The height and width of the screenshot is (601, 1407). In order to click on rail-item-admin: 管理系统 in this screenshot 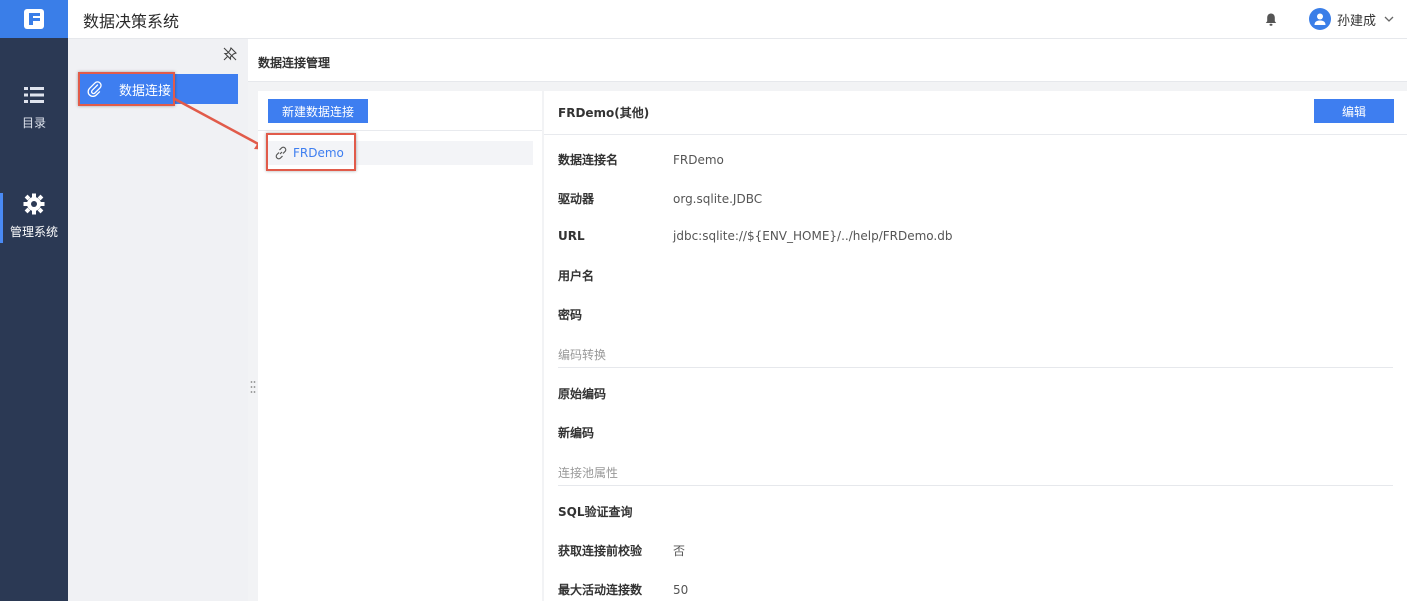, I will do `click(34, 216)`.